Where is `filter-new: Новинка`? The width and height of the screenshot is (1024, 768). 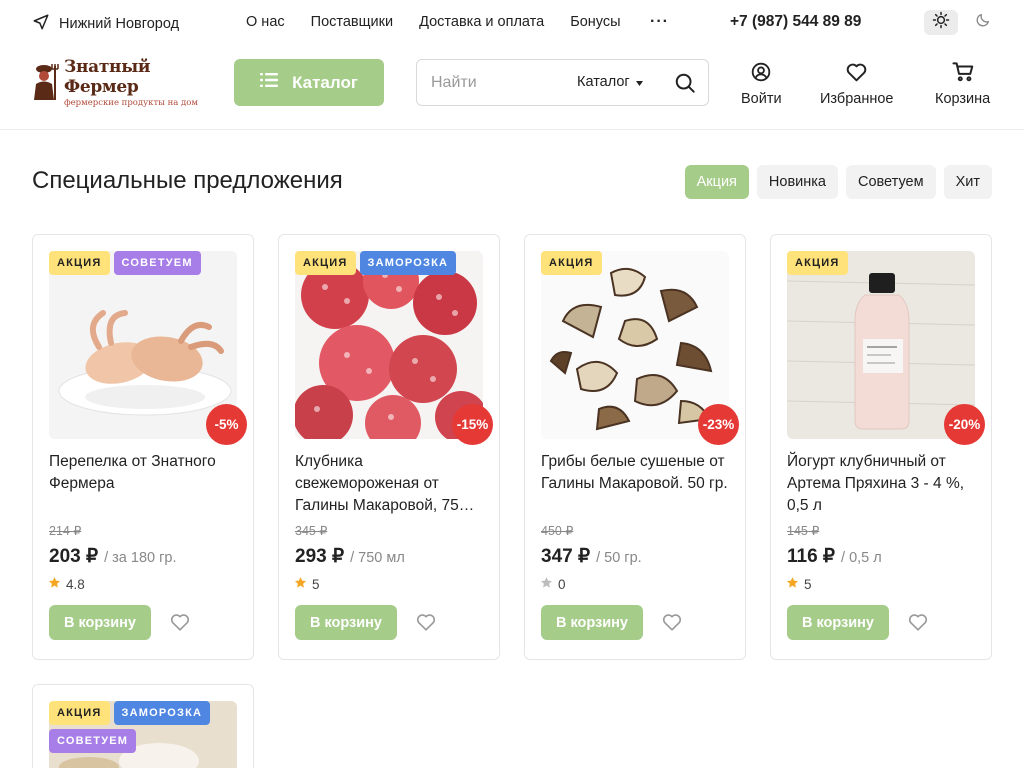 filter-new: Новинка is located at coordinates (797, 182).